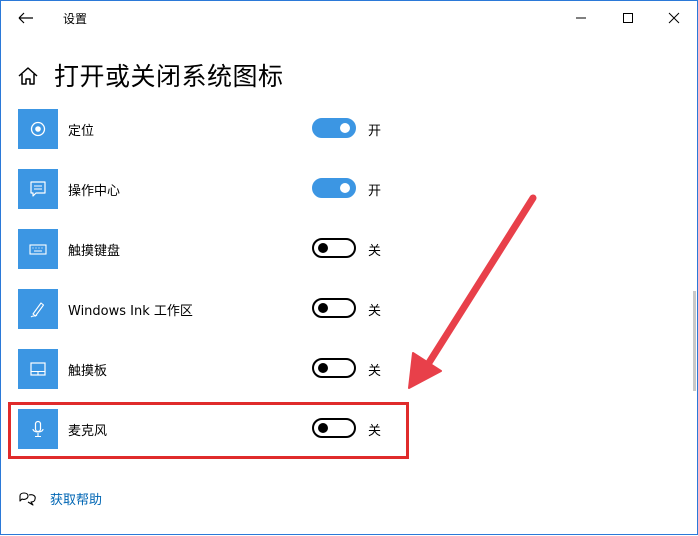  I want to click on home-button, so click(28, 76).